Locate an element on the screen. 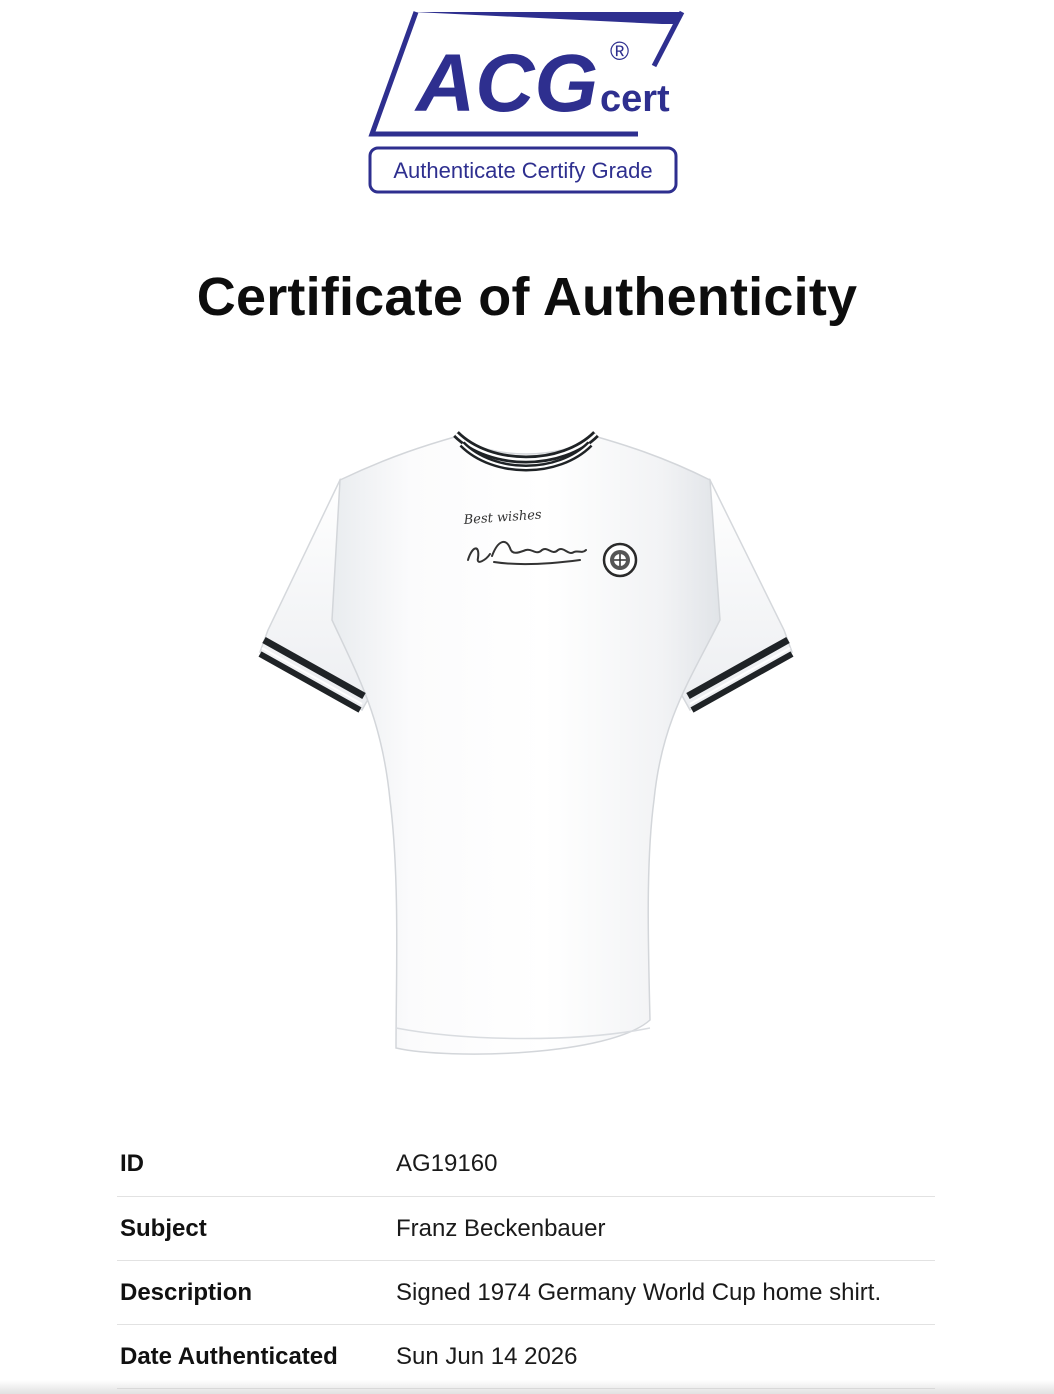 The image size is (1054, 1394). logo-registered-mark: ® is located at coordinates (619, 51).